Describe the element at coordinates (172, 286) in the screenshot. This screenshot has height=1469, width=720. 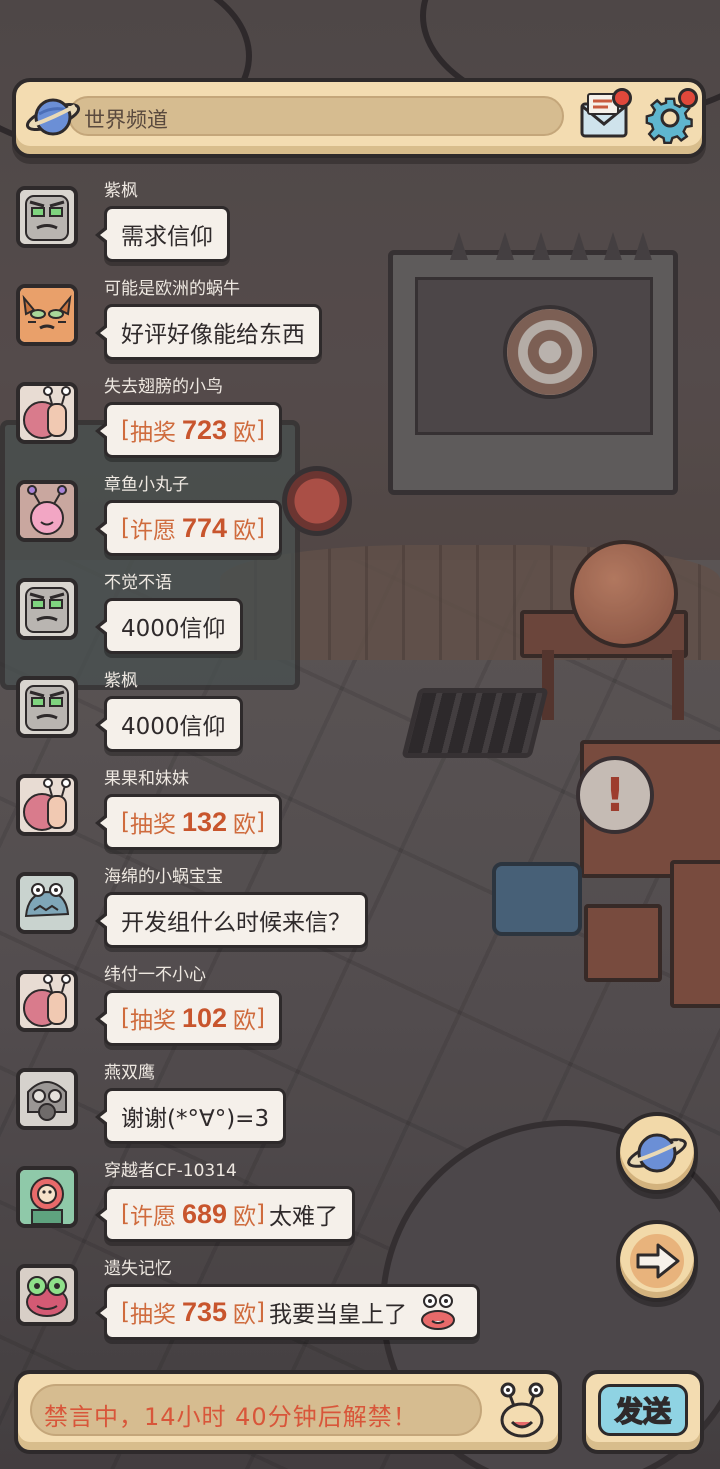
I see `username: 可能是欧洲的蜗牛` at that location.